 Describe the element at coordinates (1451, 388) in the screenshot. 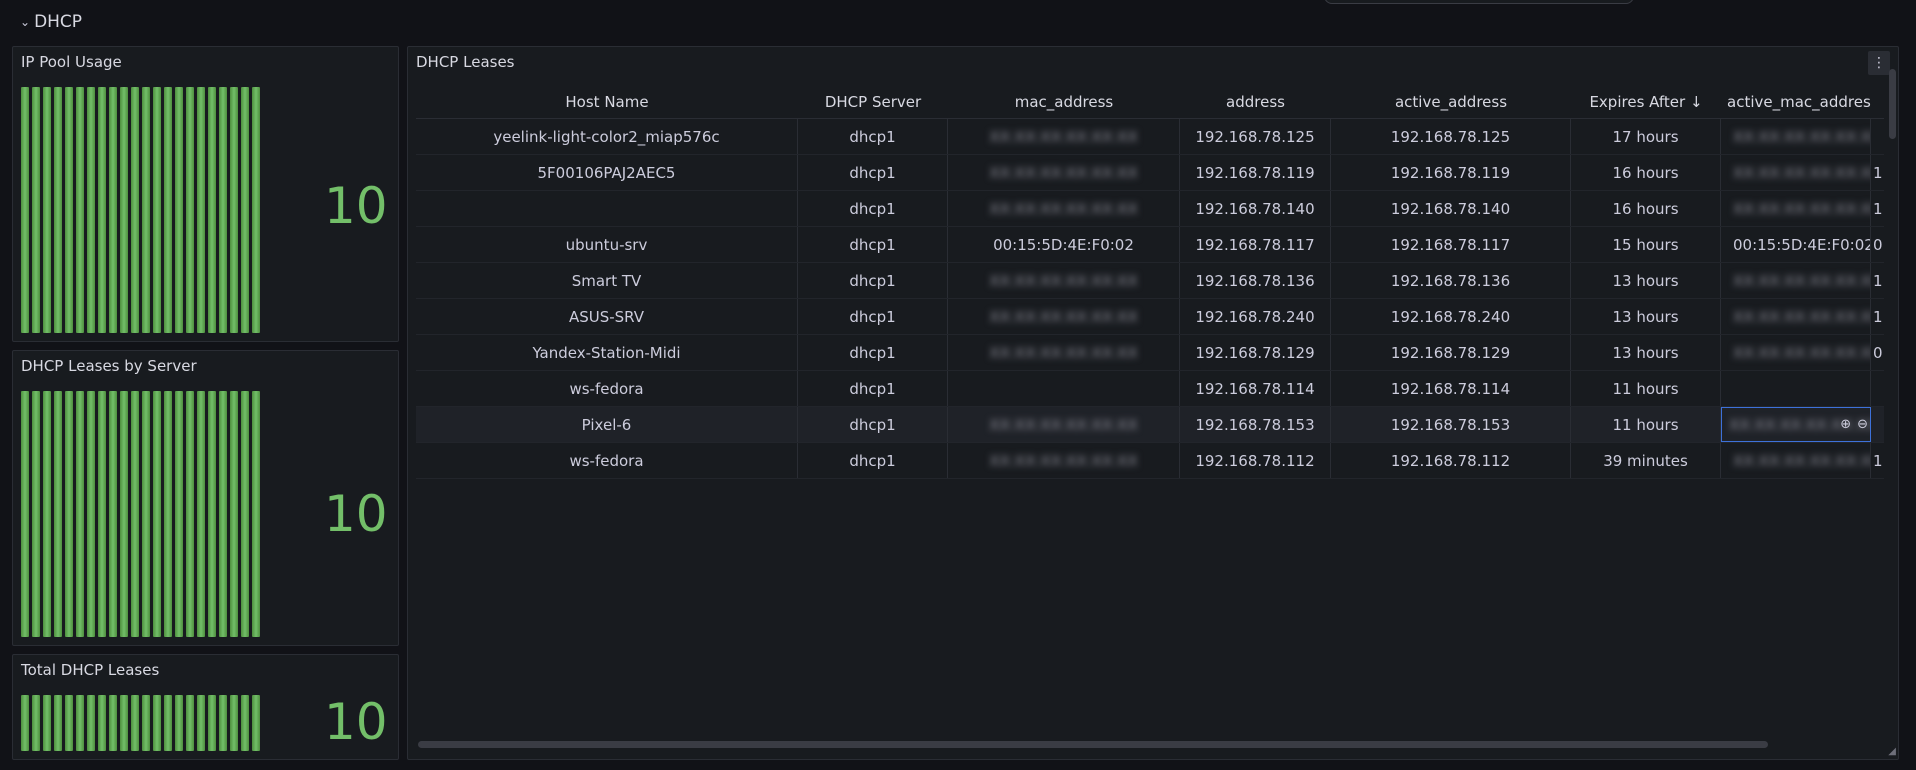

I see `cell-active-address: 192.168.78.114` at that location.